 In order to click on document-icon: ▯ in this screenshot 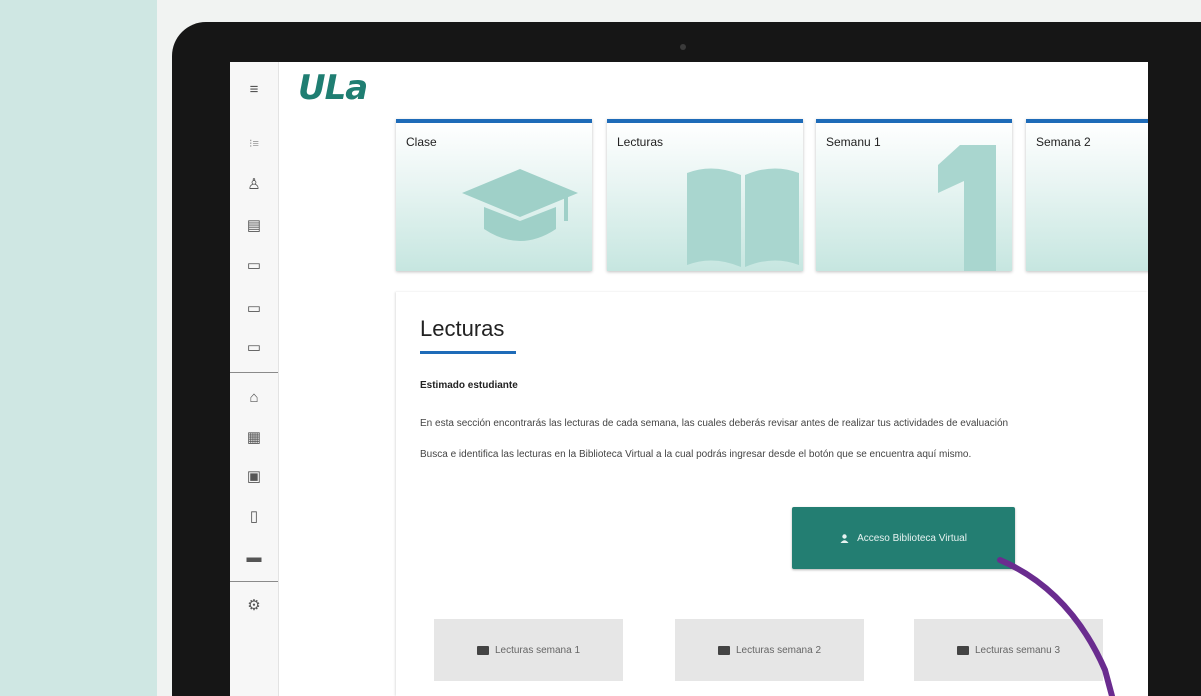, I will do `click(254, 516)`.